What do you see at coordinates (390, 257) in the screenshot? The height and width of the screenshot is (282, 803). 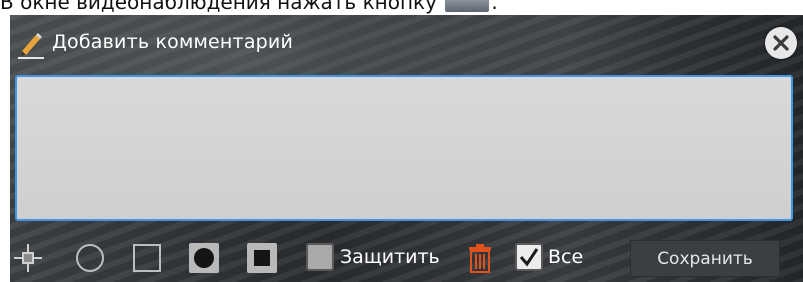 I see `protect-label: Защитить` at bounding box center [390, 257].